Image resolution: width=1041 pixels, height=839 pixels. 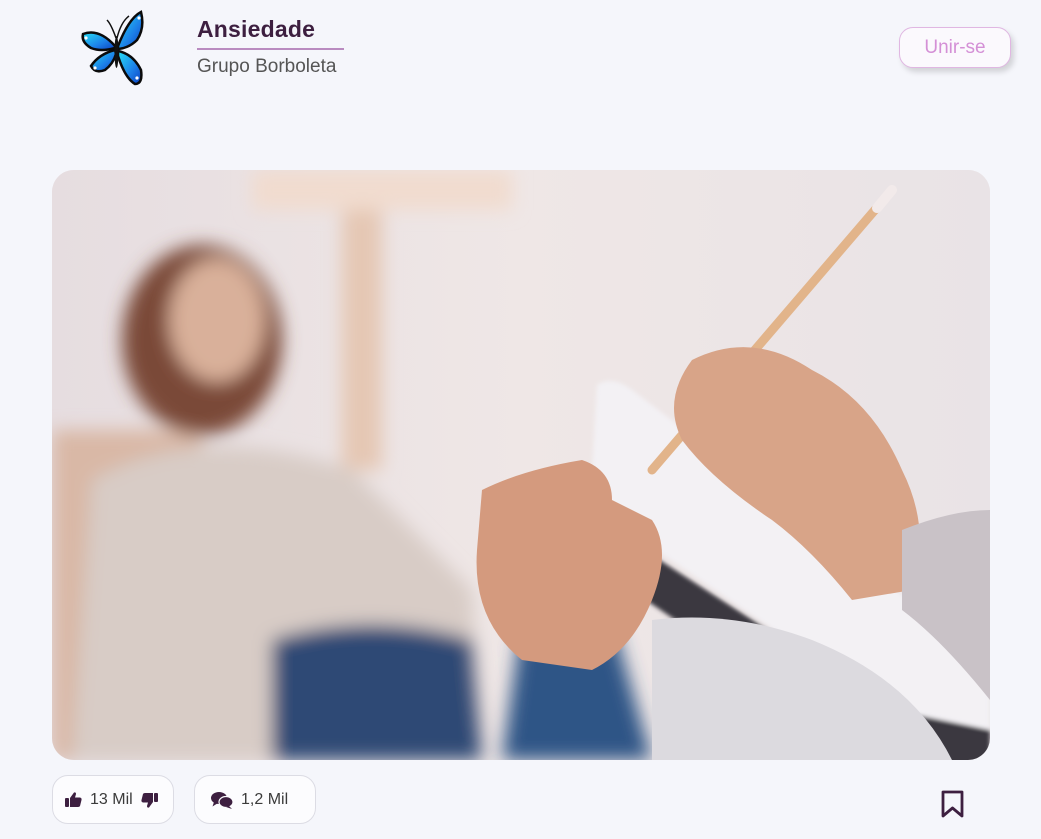 What do you see at coordinates (73, 799) in the screenshot?
I see `thumbs-up-icon` at bounding box center [73, 799].